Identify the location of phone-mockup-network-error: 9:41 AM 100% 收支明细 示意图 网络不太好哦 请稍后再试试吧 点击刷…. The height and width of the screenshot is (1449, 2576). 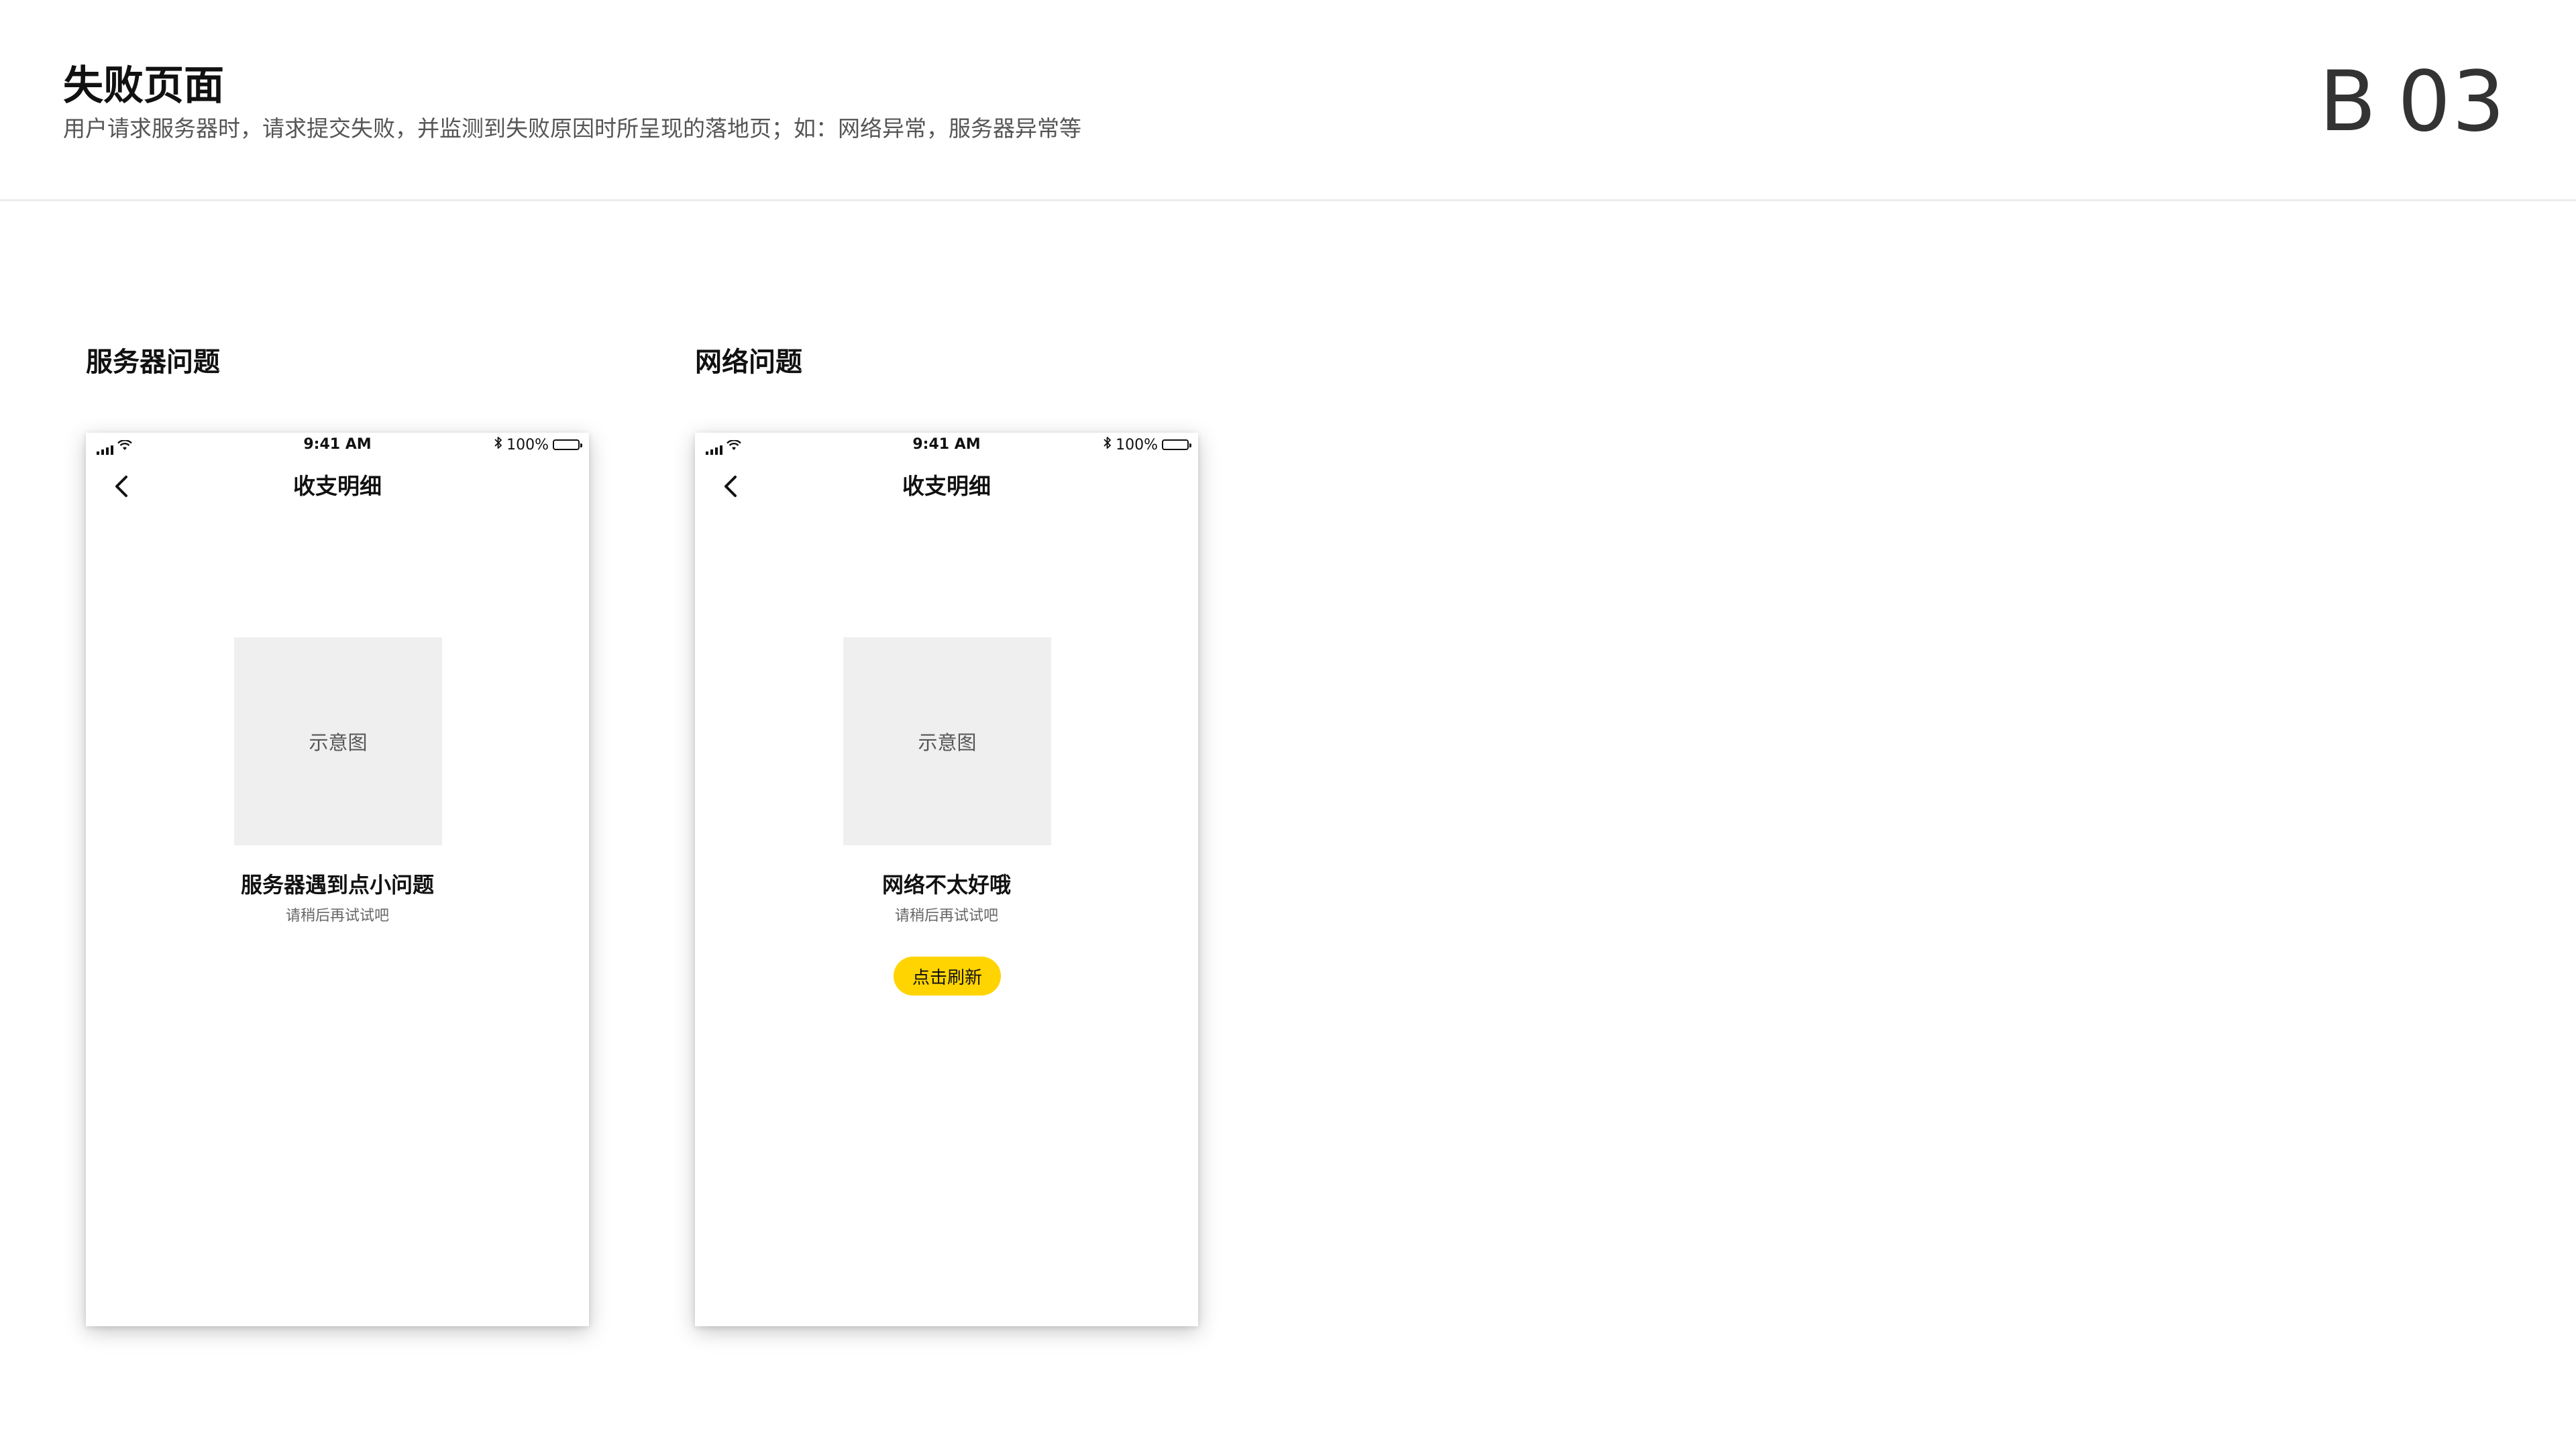
(946, 879).